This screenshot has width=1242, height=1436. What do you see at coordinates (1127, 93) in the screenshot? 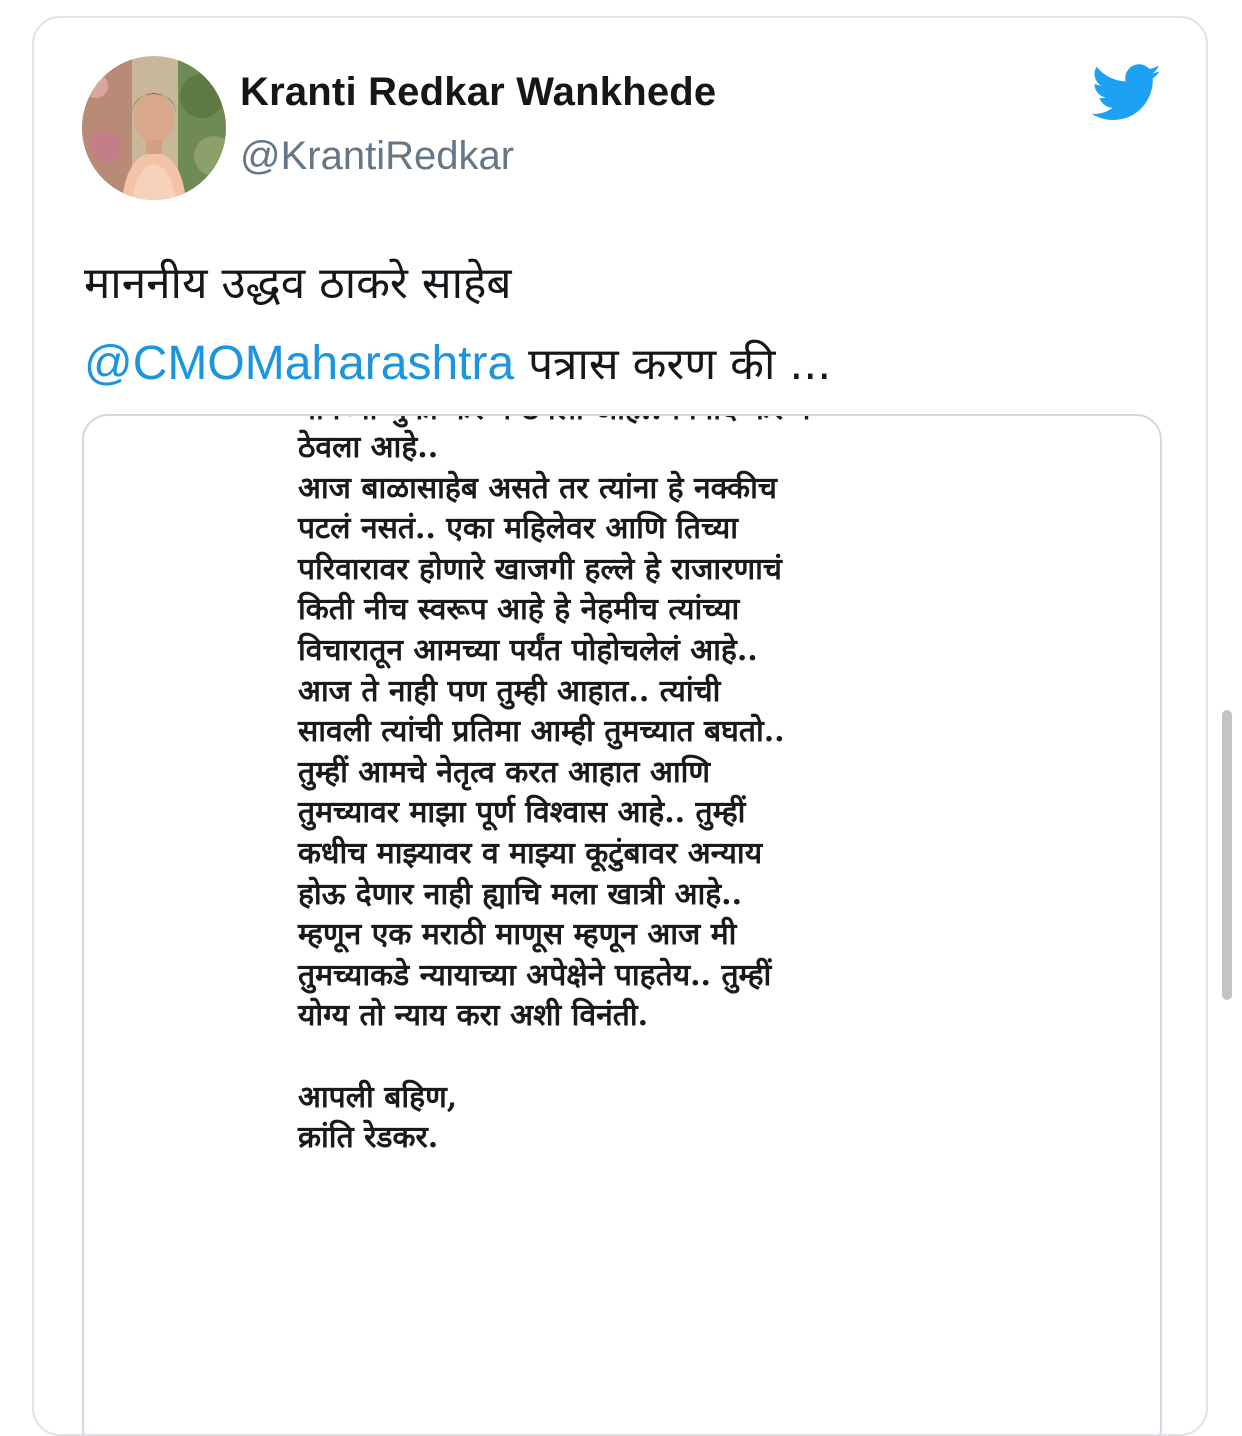
I see `twitter-bird-icon` at bounding box center [1127, 93].